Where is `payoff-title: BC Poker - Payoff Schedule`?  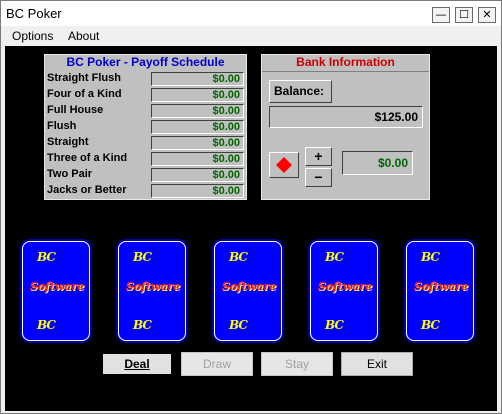
payoff-title: BC Poker - Payoff Schedule is located at coordinates (145, 62).